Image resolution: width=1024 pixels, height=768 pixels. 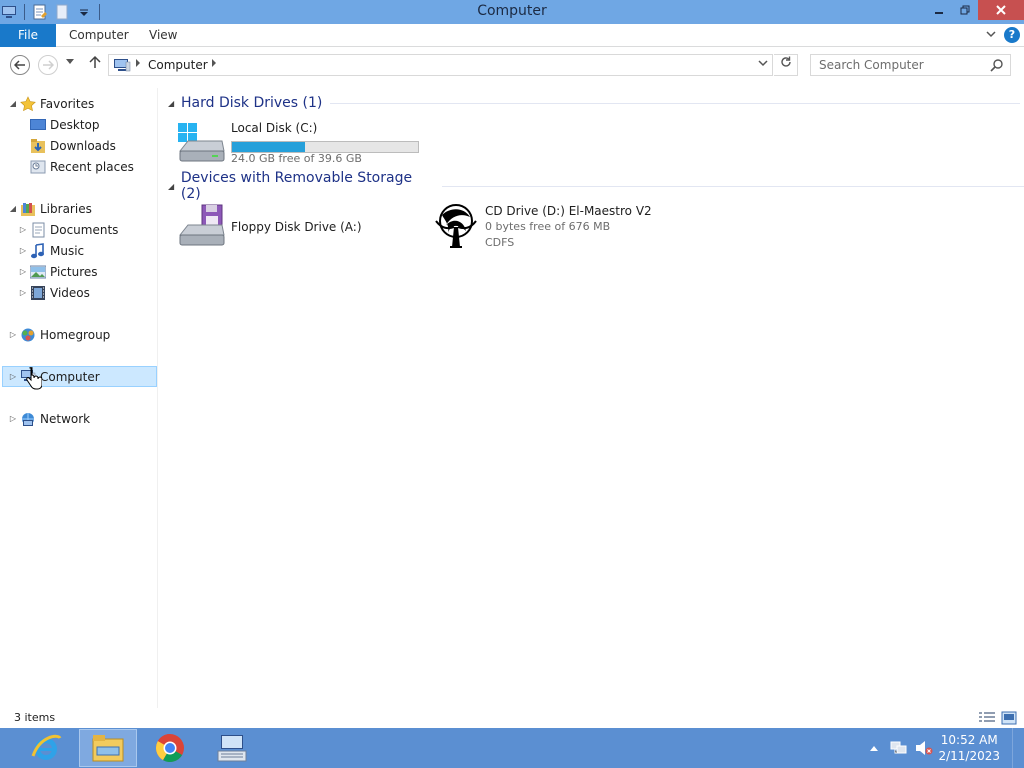 What do you see at coordinates (987, 718) in the screenshot?
I see `details-view-icon` at bounding box center [987, 718].